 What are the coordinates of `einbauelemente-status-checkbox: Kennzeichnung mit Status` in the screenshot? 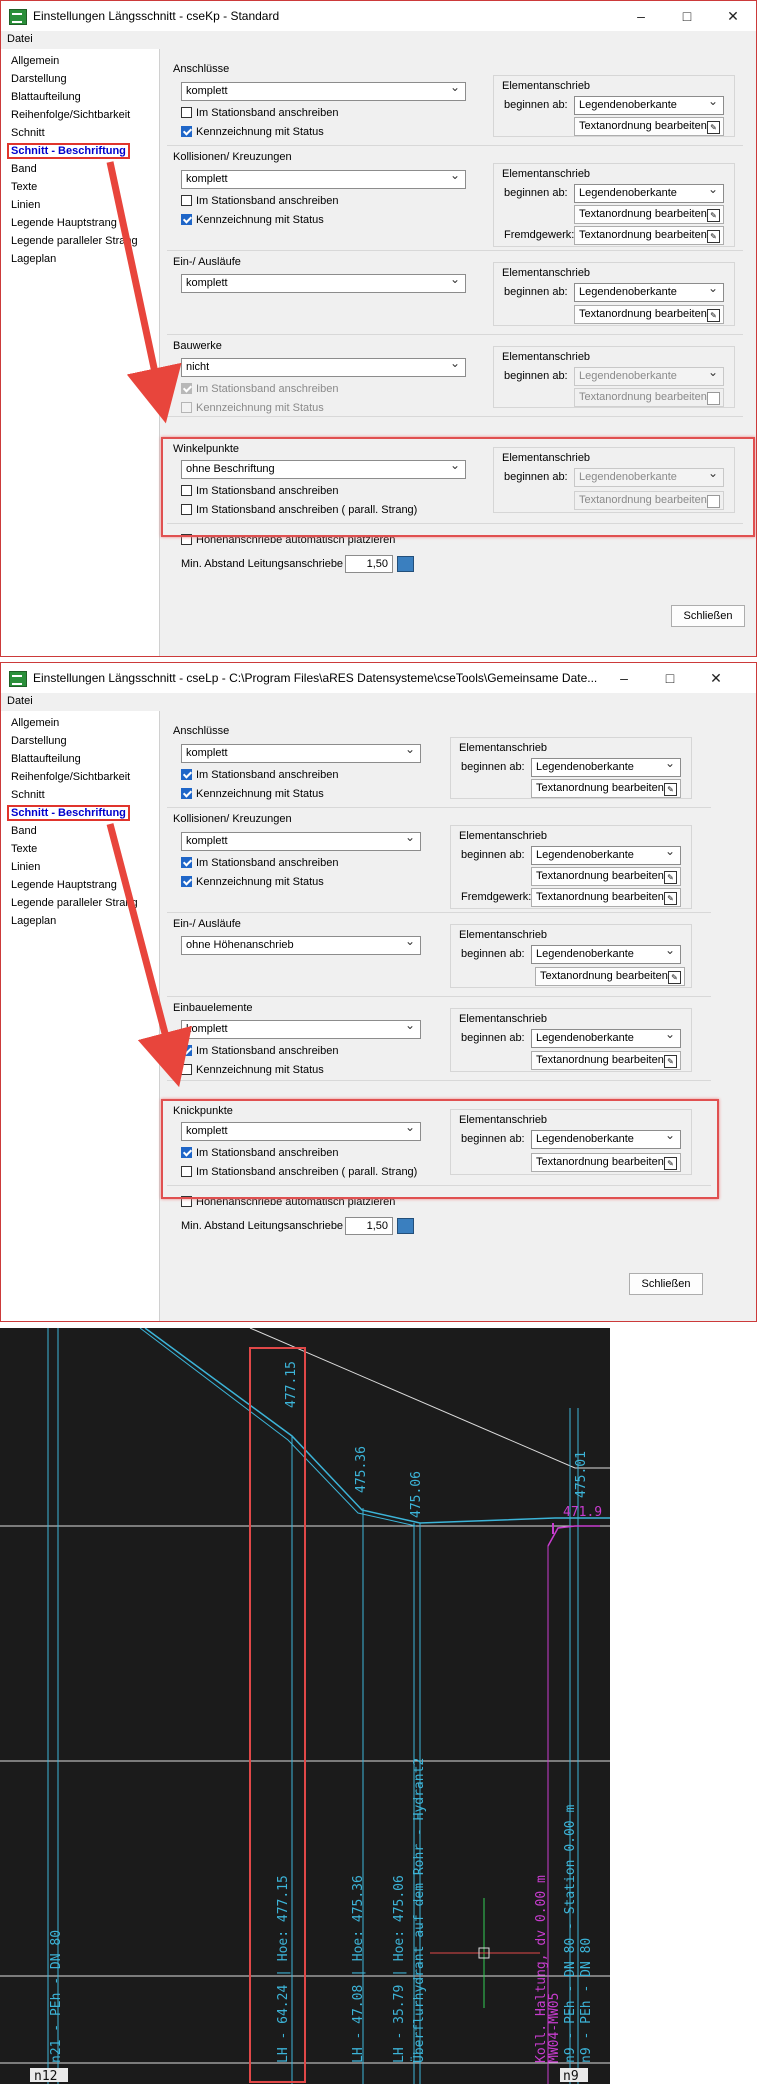 It's located at (252, 1070).